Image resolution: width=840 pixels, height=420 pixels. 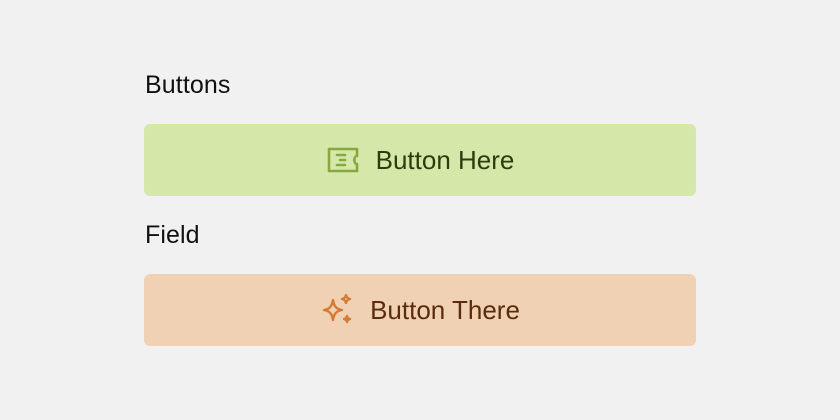 I want to click on section-title-field: Field, so click(x=172, y=235).